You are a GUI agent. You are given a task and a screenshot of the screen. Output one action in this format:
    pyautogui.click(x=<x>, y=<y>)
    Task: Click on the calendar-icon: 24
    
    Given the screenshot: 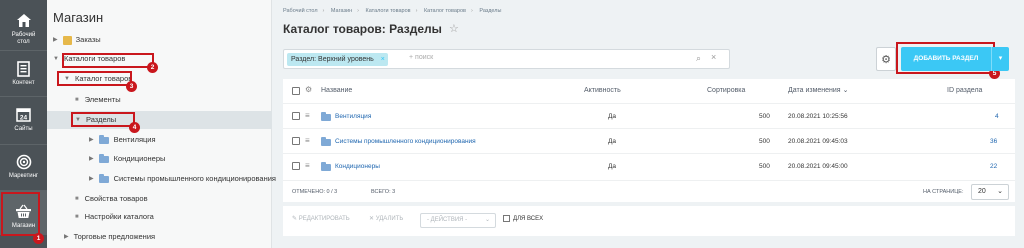 What is the action you would take?
    pyautogui.click(x=23, y=114)
    